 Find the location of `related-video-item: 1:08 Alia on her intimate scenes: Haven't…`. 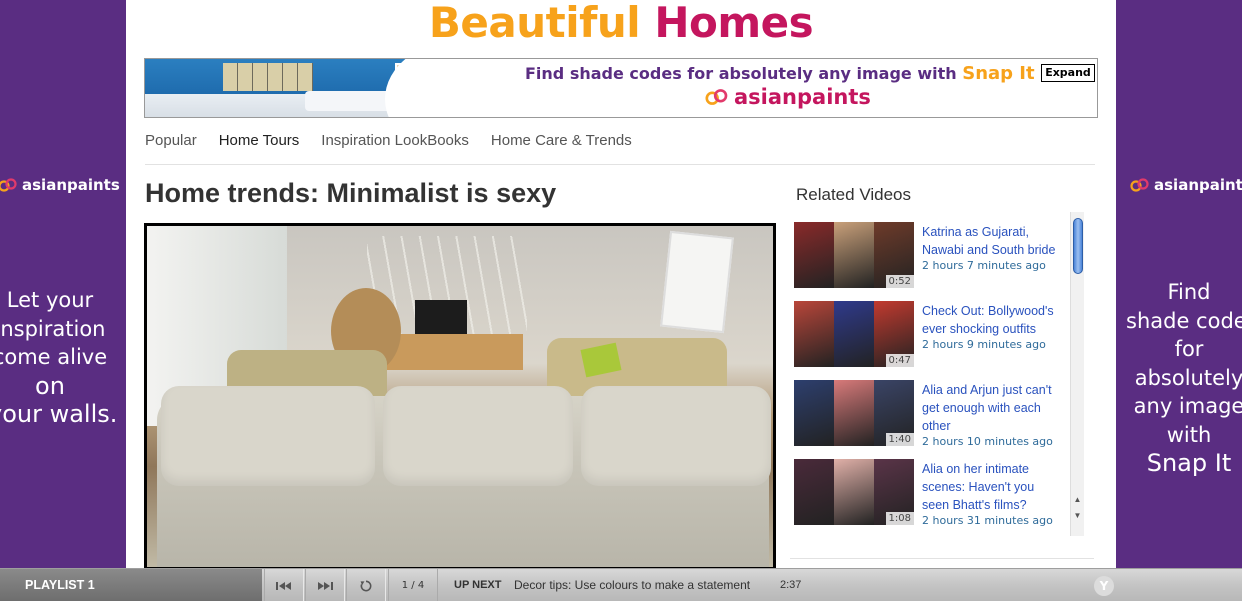

related-video-item: 1:08 Alia on her intimate scenes: Haven't… is located at coordinates (930, 496).